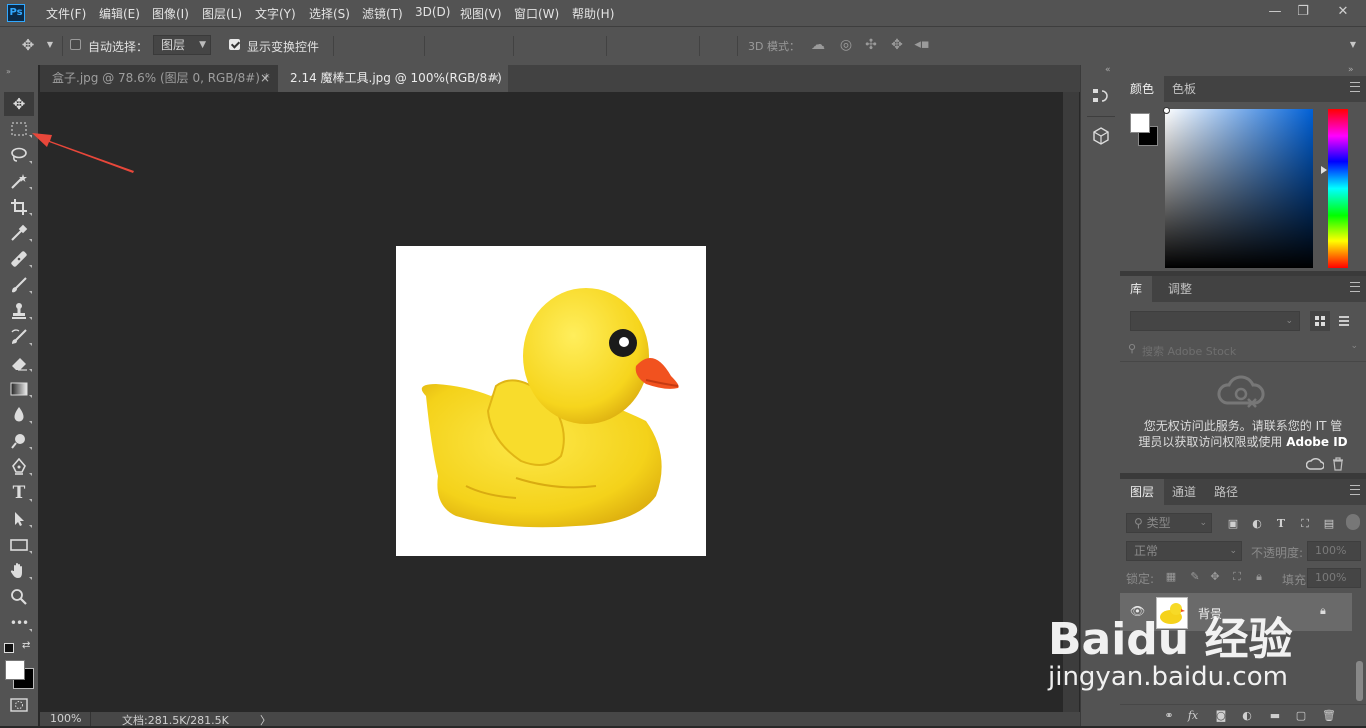 The width and height of the screenshot is (1366, 728). What do you see at coordinates (19, 285) in the screenshot?
I see `brush-tool` at bounding box center [19, 285].